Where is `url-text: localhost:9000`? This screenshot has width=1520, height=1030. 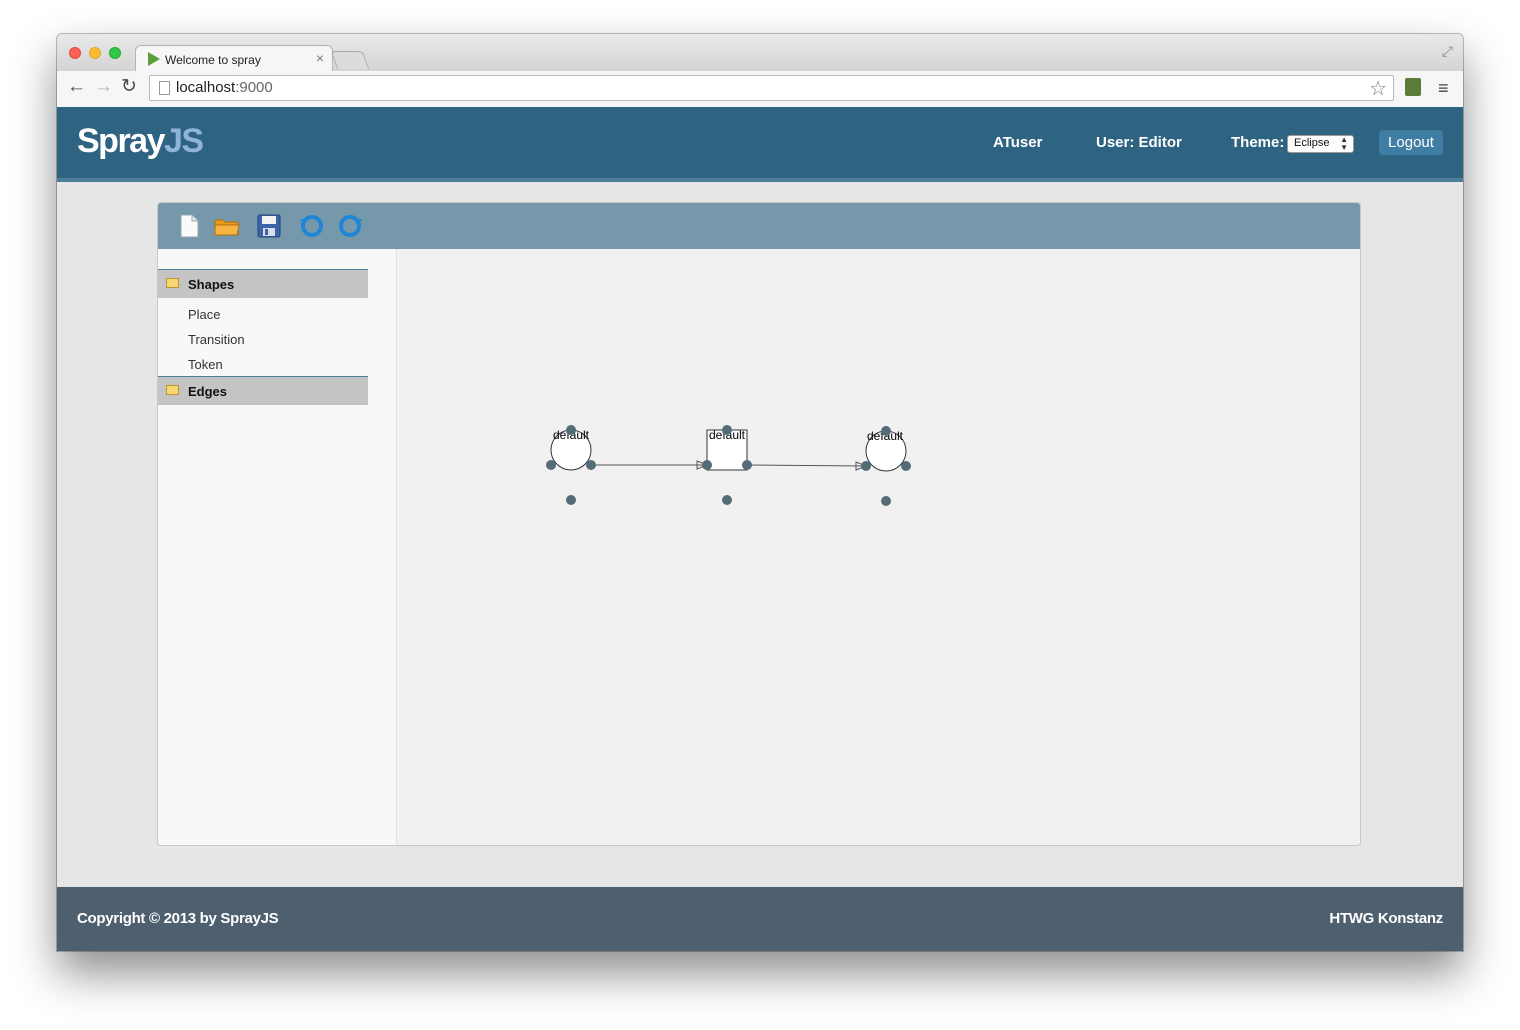
url-text: localhost:9000 is located at coordinates (224, 87).